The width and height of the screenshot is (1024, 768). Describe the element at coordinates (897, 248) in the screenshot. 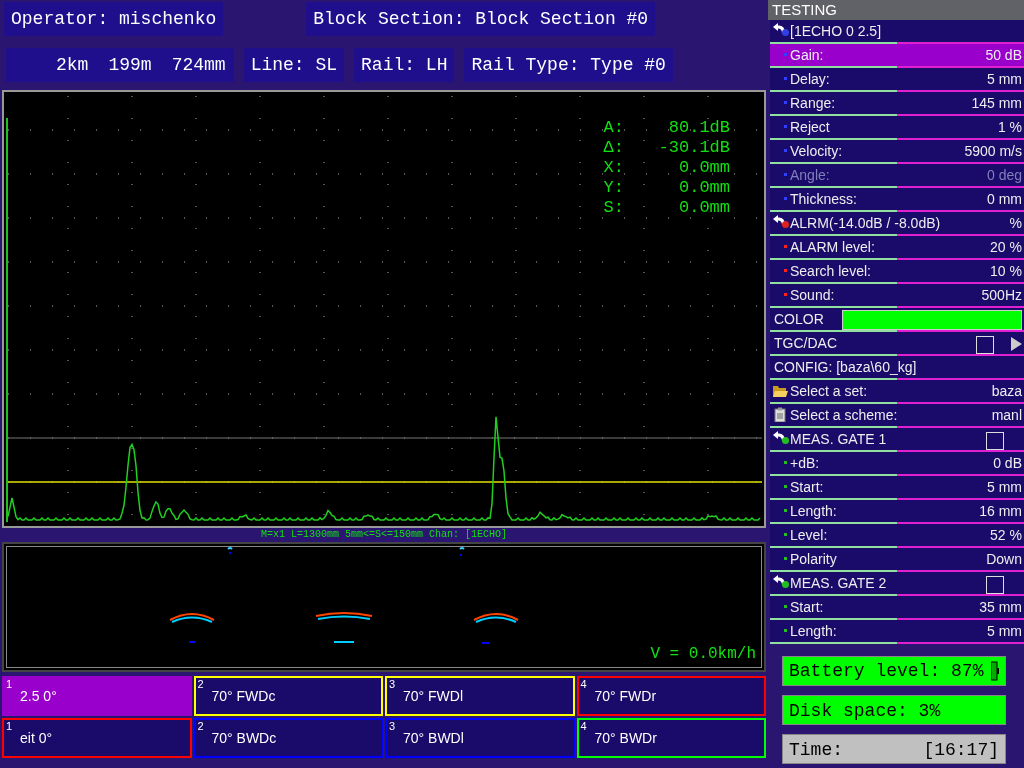

I see `setting-row: ALARM level: 20 %` at that location.